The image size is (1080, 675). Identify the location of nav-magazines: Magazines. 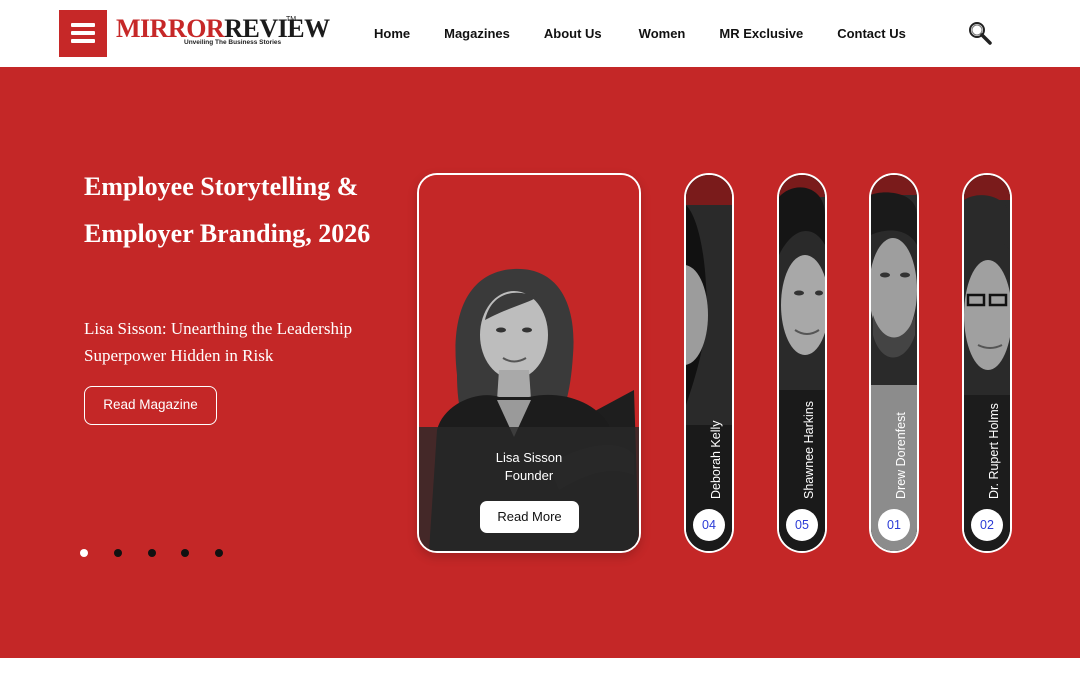
(477, 34).